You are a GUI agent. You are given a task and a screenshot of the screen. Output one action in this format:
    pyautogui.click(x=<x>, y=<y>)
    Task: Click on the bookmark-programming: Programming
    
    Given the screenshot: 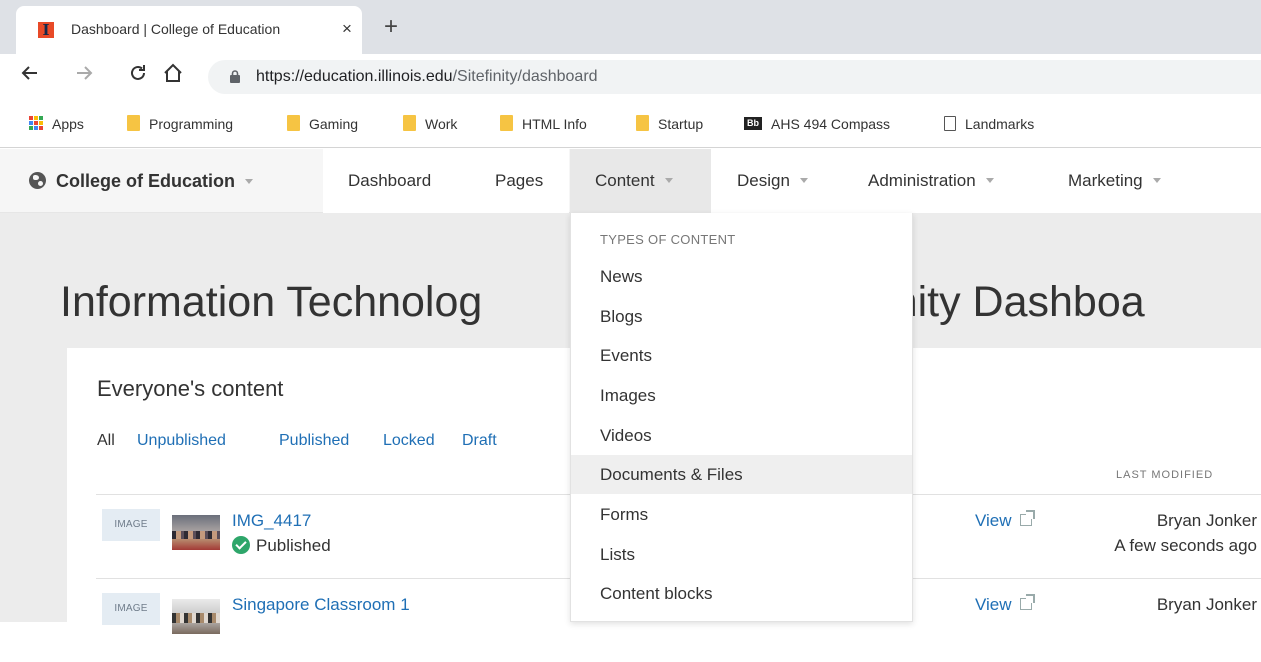 What is the action you would take?
    pyautogui.click(x=180, y=124)
    